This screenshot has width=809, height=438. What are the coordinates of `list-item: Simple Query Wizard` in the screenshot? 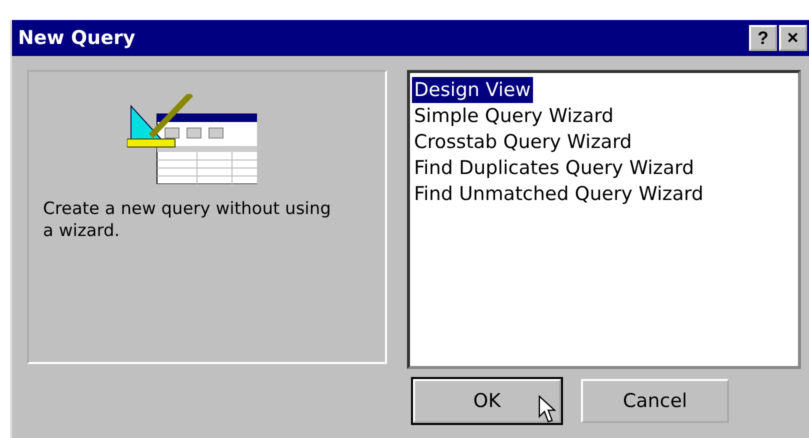 It's located at (514, 116).